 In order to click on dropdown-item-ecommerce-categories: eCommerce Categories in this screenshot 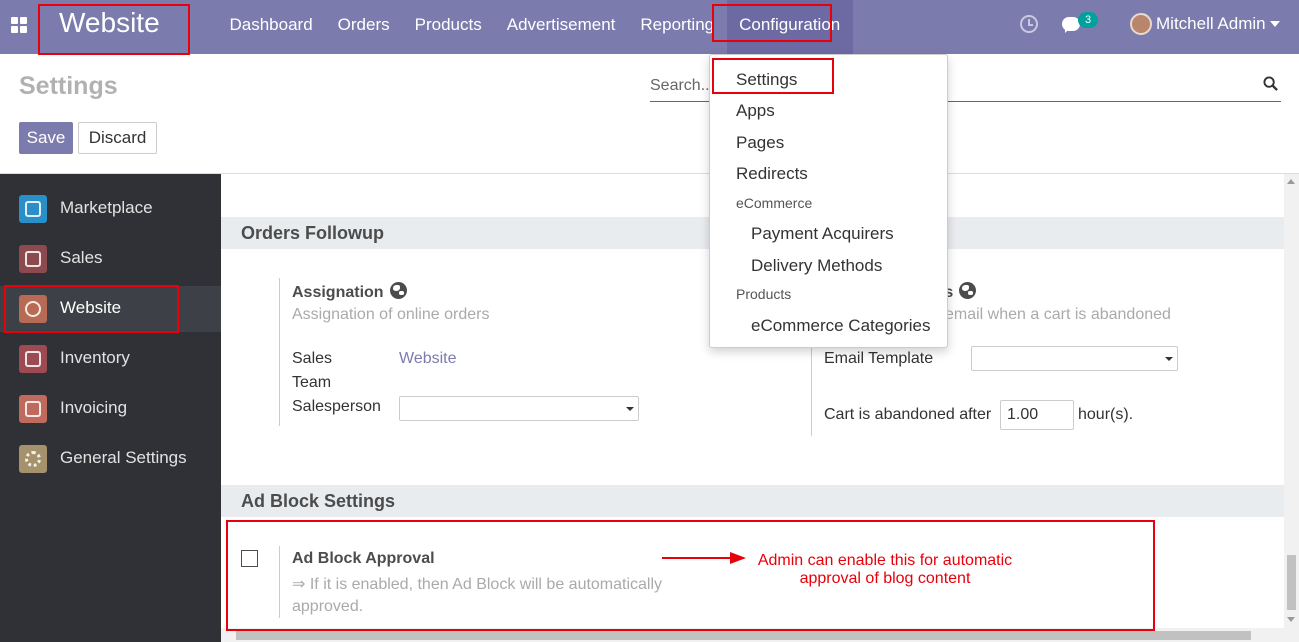, I will do `click(841, 326)`.